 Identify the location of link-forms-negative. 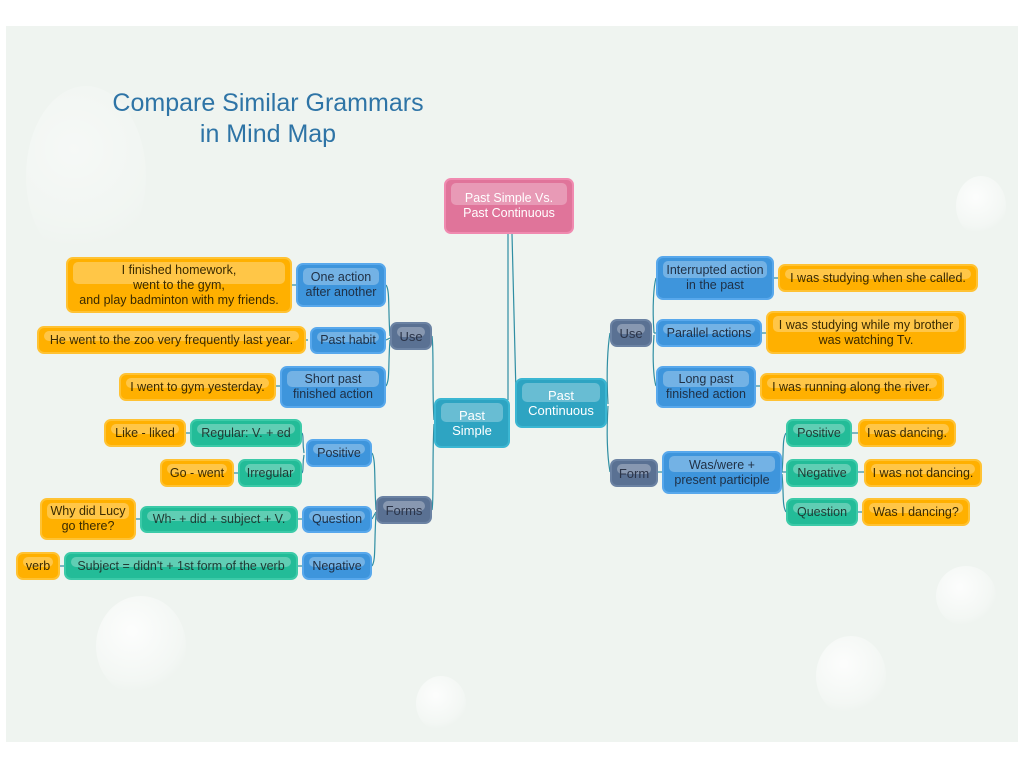
(374, 540).